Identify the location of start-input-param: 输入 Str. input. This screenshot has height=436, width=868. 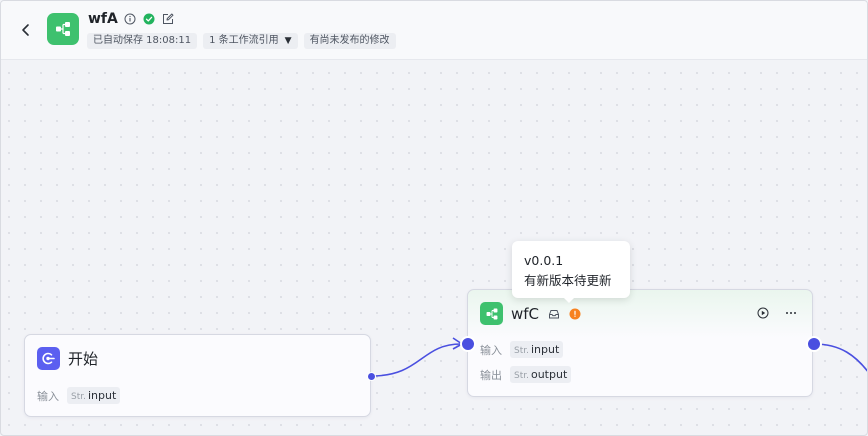
(79, 395).